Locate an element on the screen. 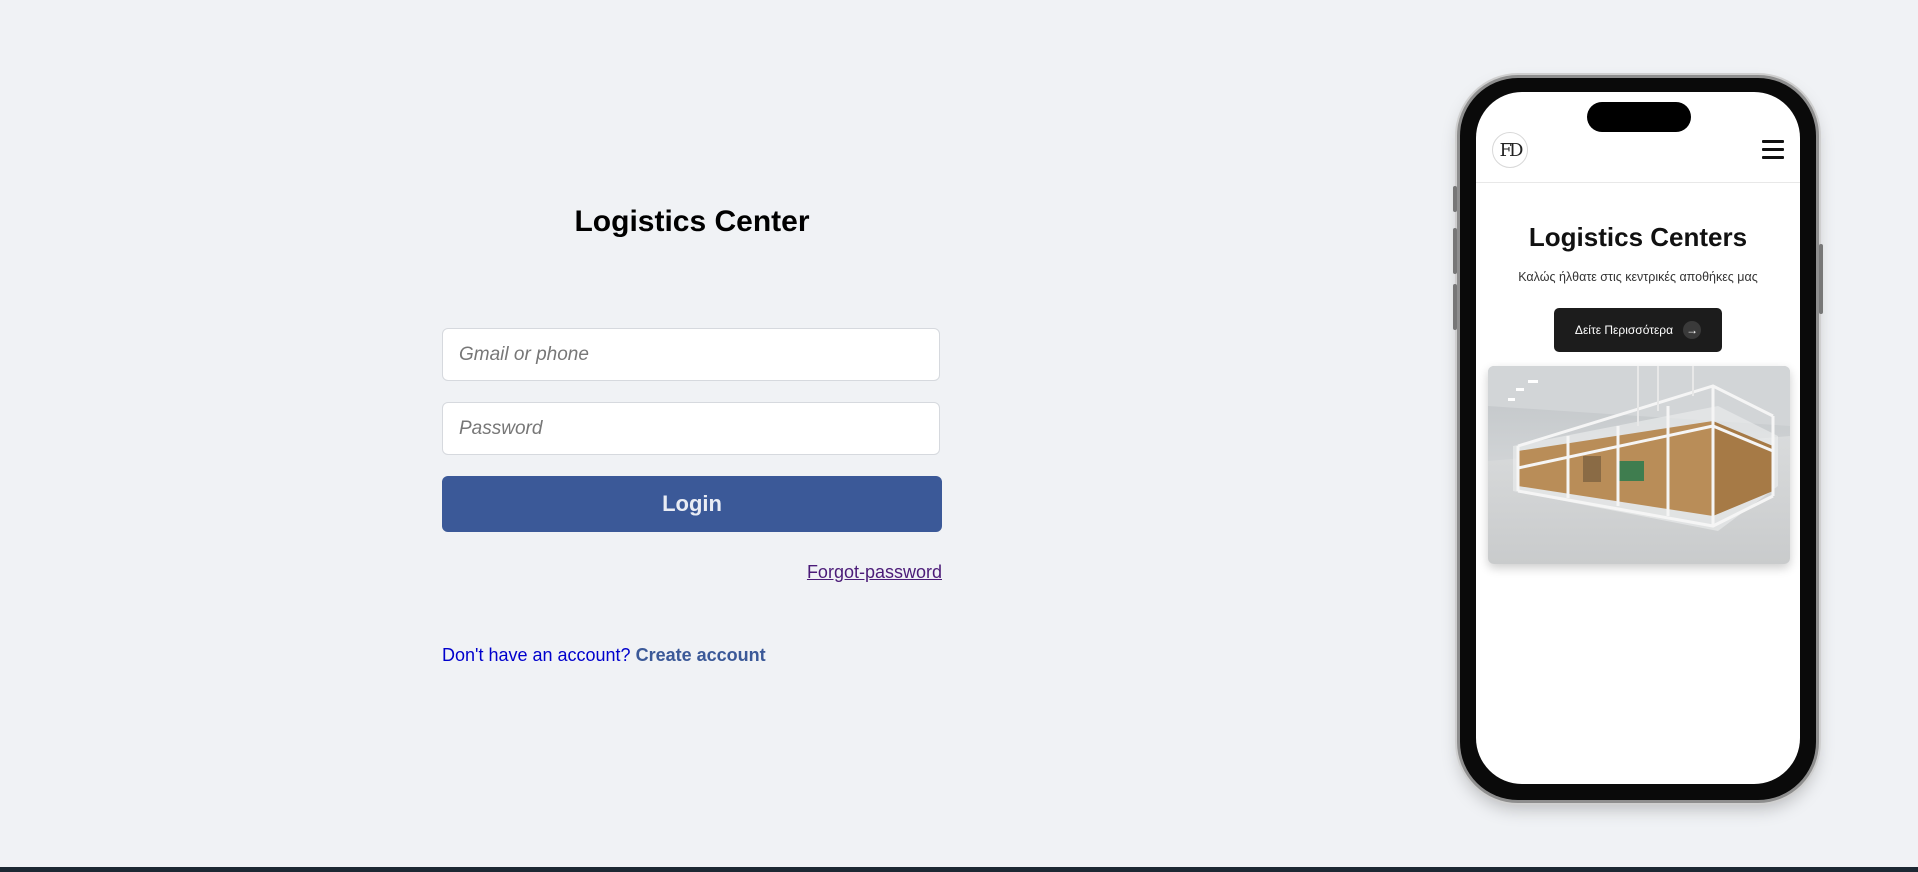  warehouse-image is located at coordinates (1639, 465).